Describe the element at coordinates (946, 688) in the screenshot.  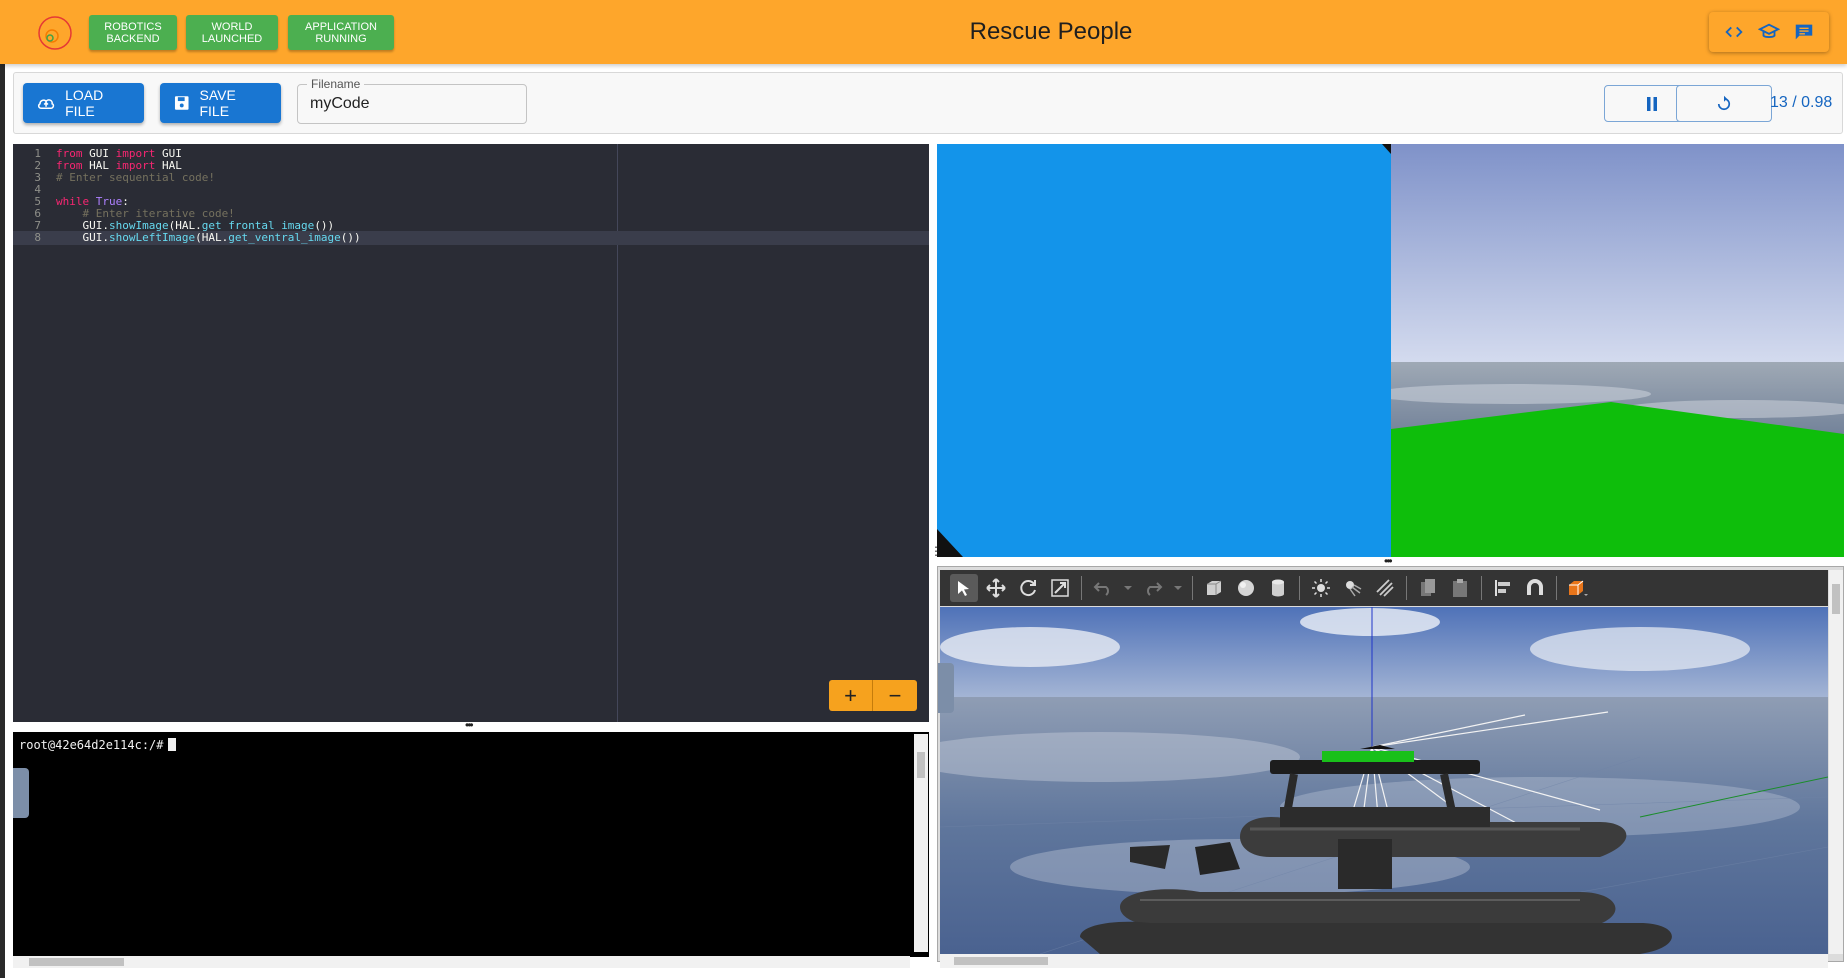
I see `gazebo-side-tab` at that location.